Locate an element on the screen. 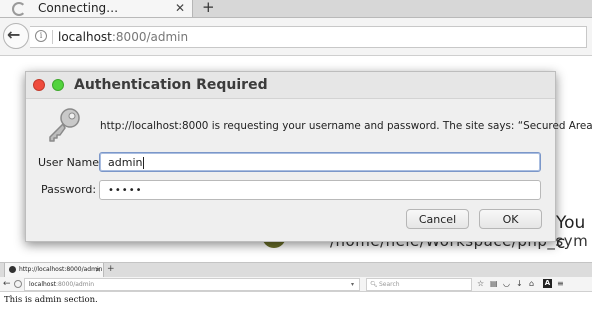 This screenshot has height=314, width=592. key-icon is located at coordinates (64, 125).